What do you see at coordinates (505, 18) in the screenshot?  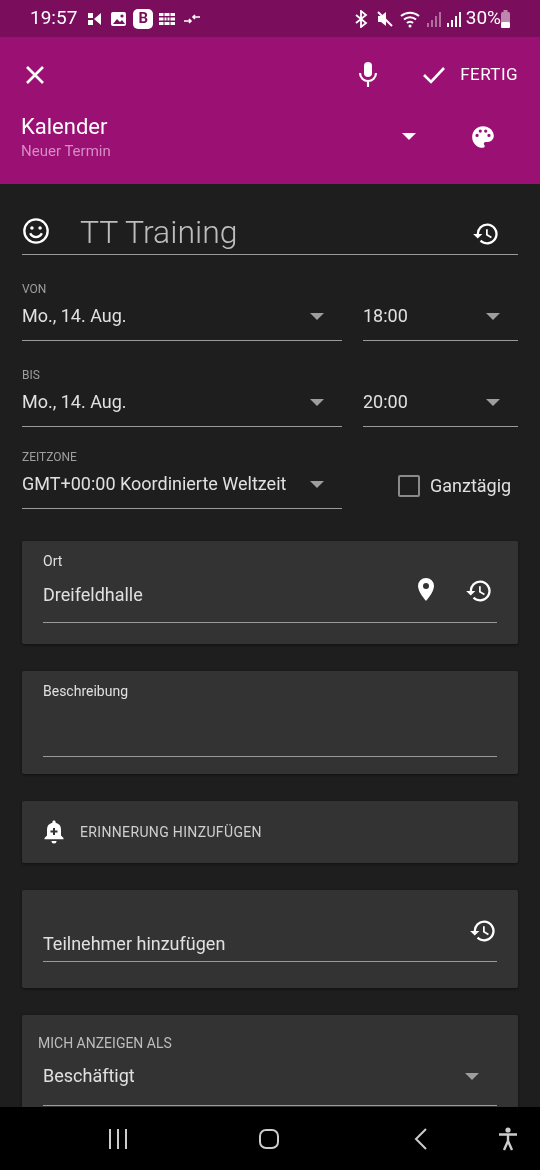 I see `battery-icon` at bounding box center [505, 18].